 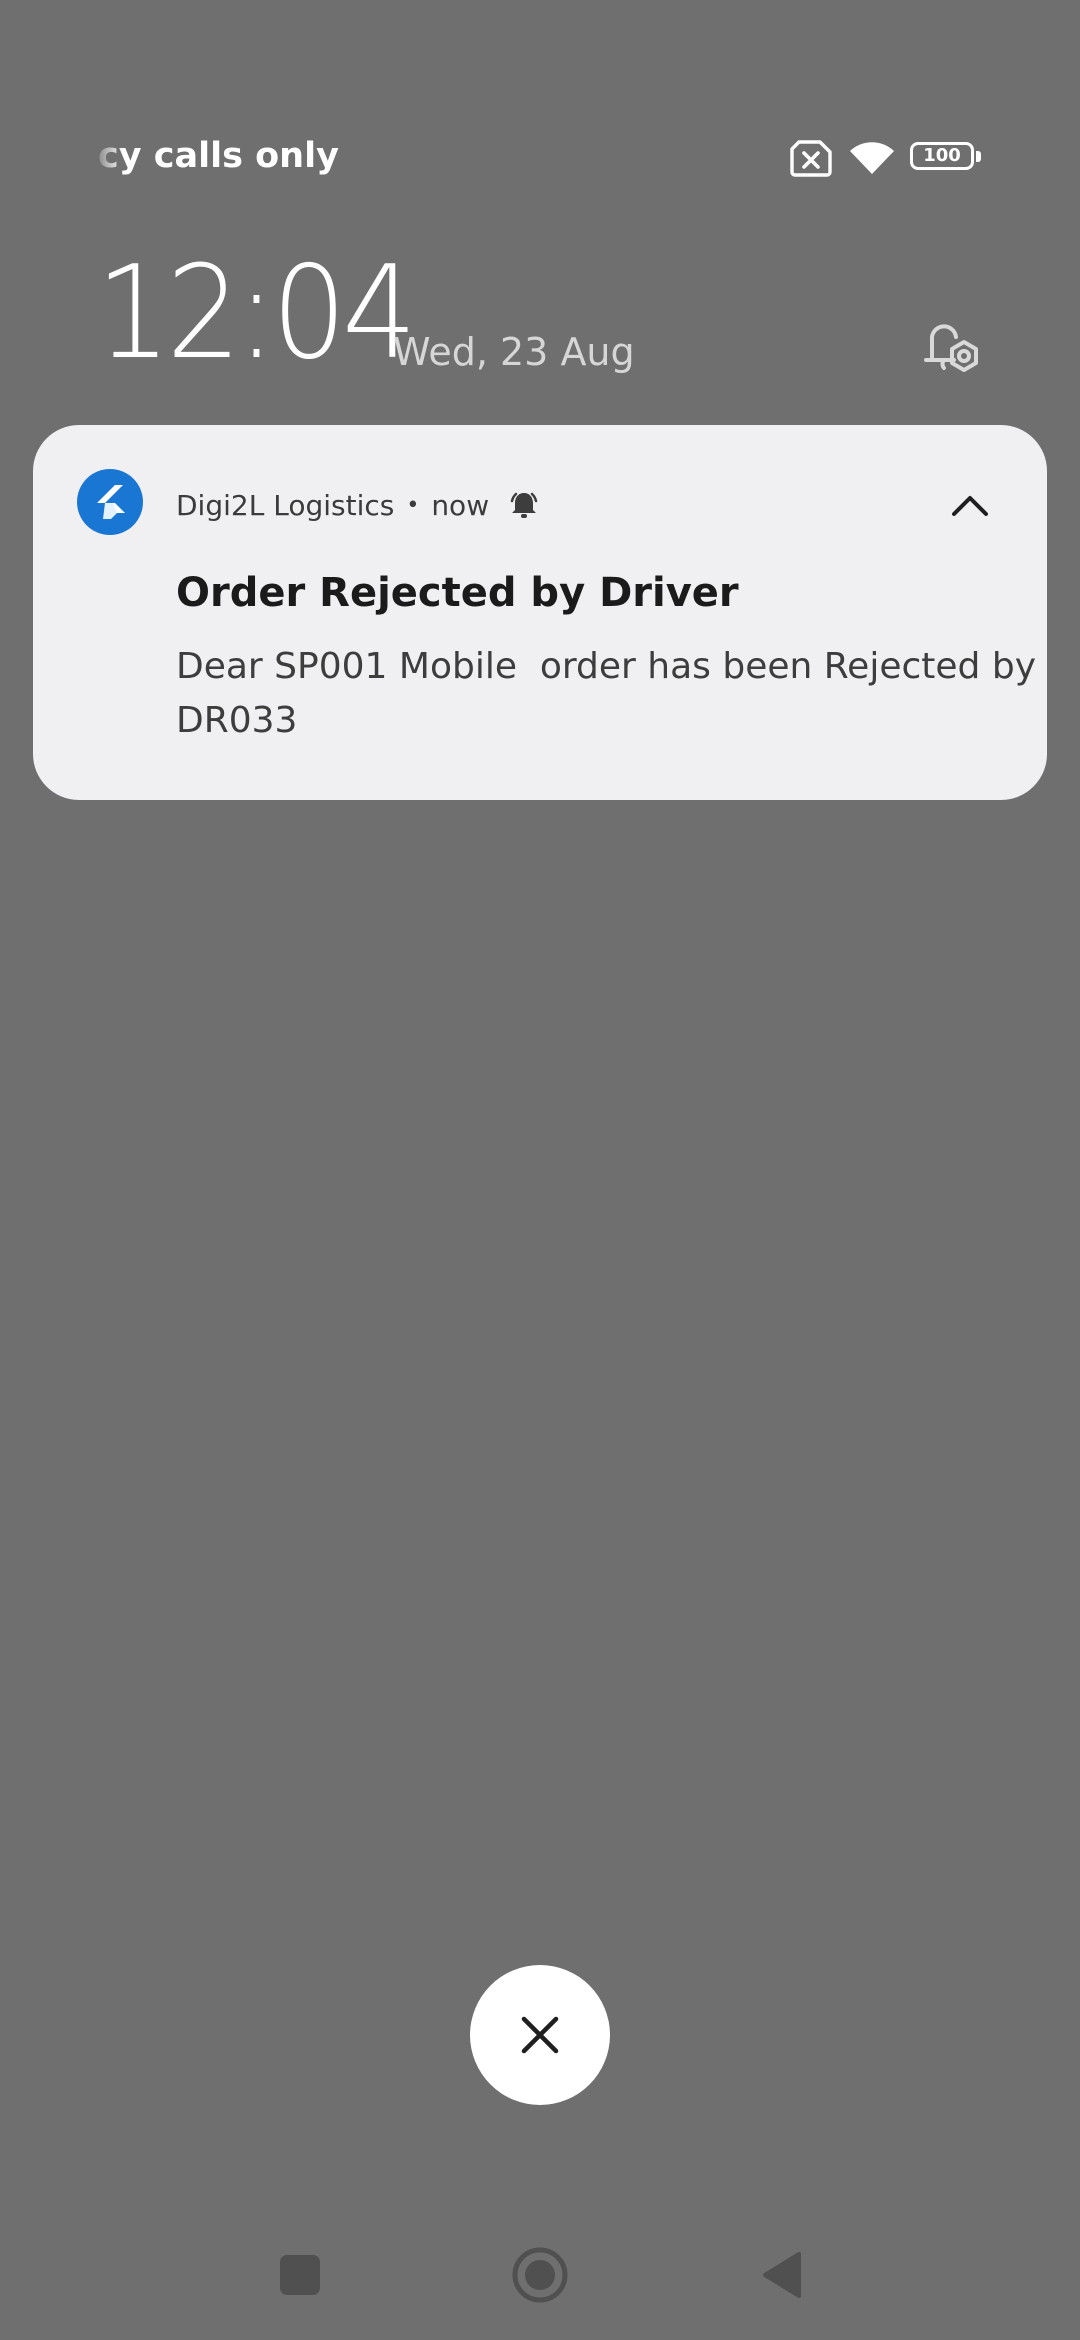 I want to click on square-icon, so click(x=300, y=2275).